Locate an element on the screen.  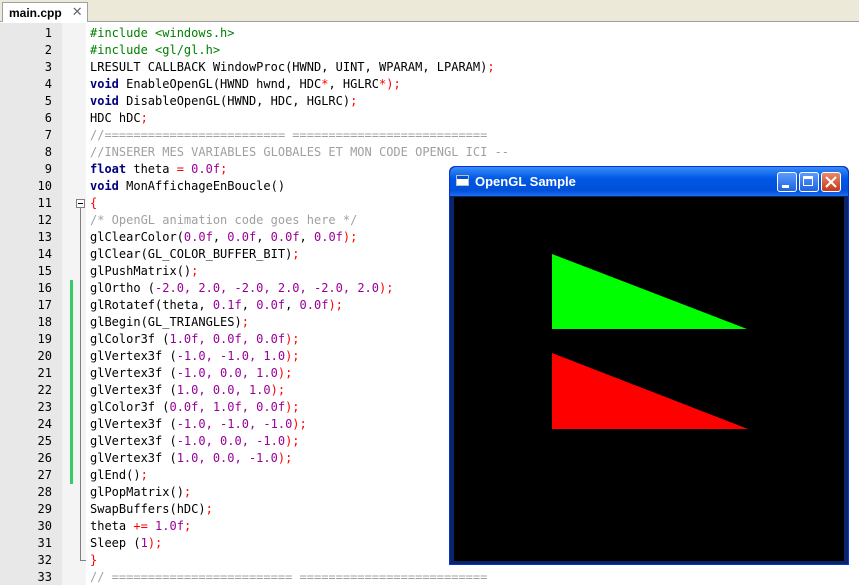
code-text: glColor3f (0.0f, 1.0f, 0.0f); is located at coordinates (195, 407).